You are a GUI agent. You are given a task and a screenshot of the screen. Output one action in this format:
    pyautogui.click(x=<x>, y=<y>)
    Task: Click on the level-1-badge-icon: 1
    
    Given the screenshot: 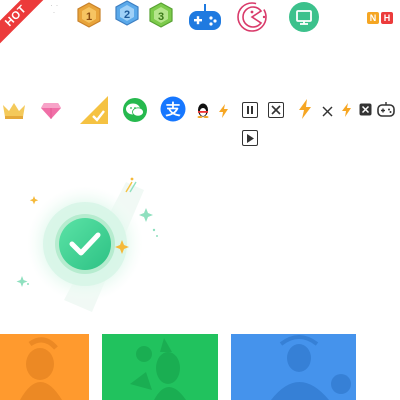 What is the action you would take?
    pyautogui.click(x=89, y=15)
    